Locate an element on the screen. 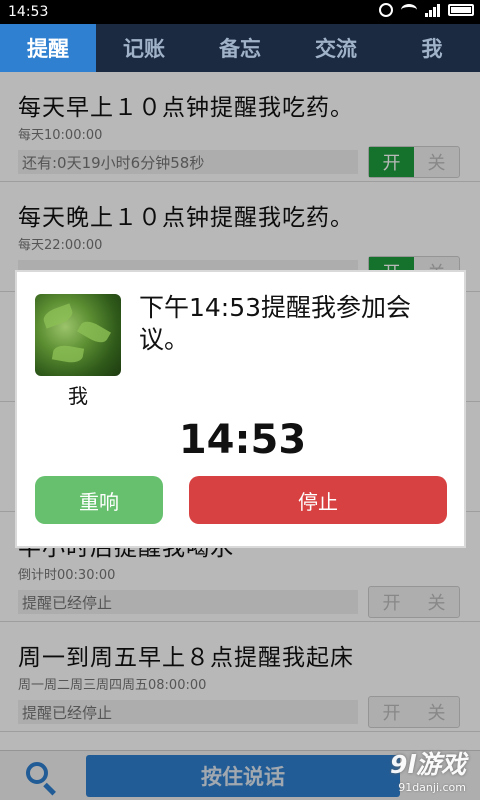 This screenshot has height=800, width=480. stop-button: 停止 is located at coordinates (318, 500).